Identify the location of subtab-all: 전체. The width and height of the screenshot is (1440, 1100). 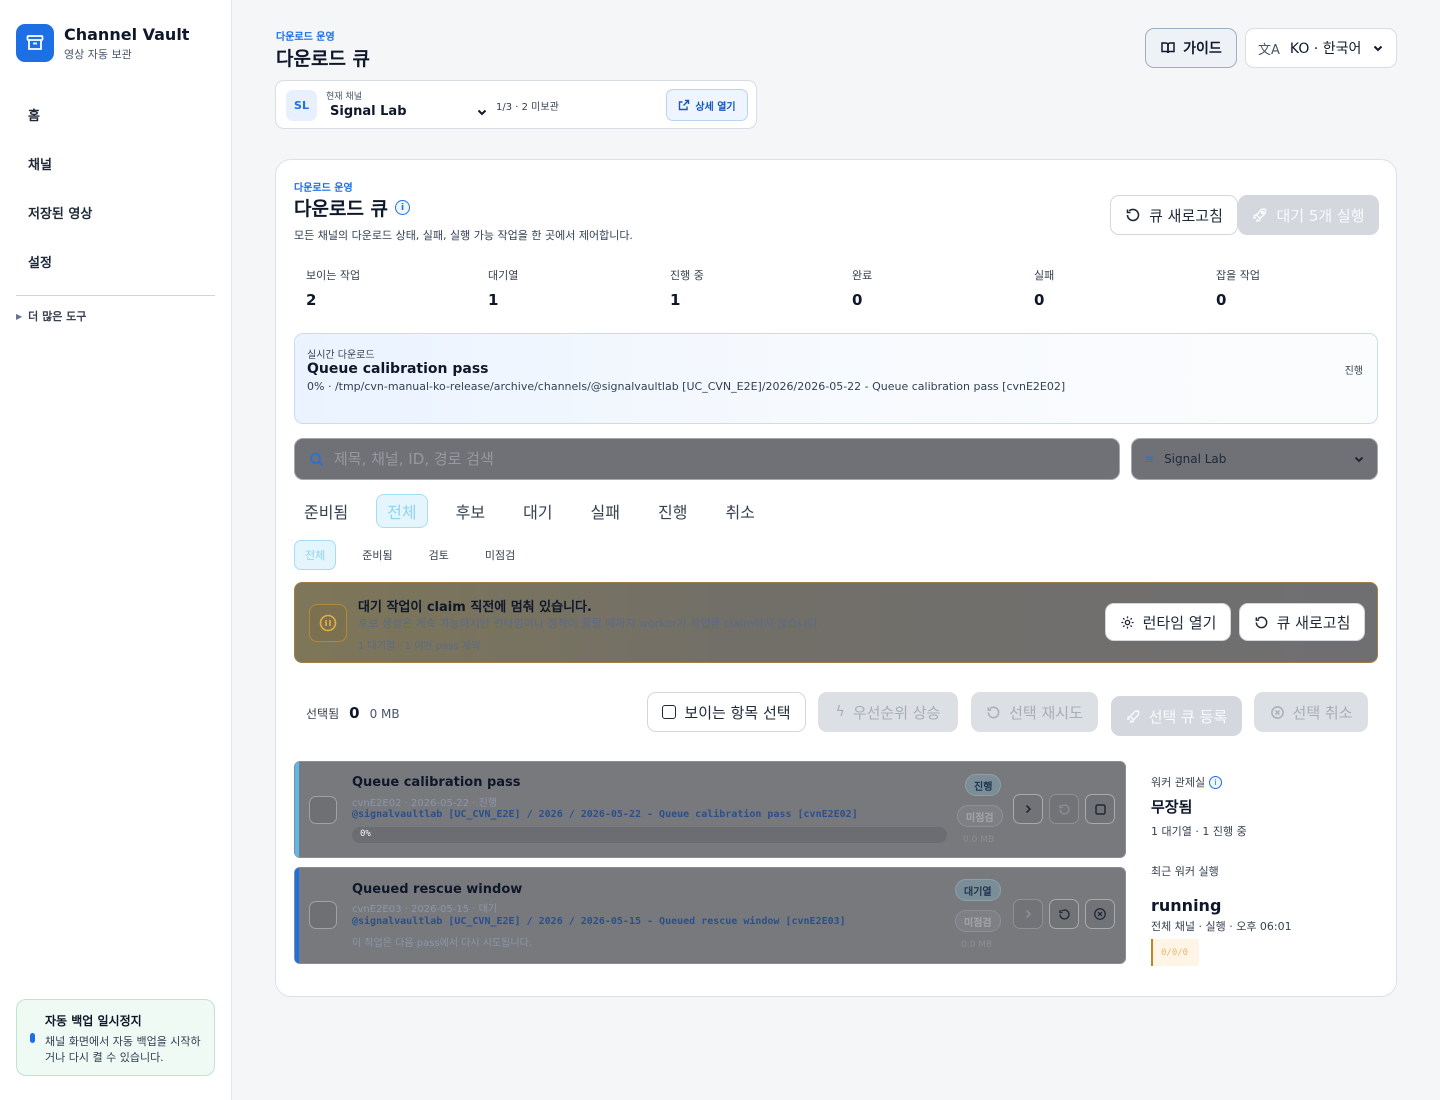
(315, 555).